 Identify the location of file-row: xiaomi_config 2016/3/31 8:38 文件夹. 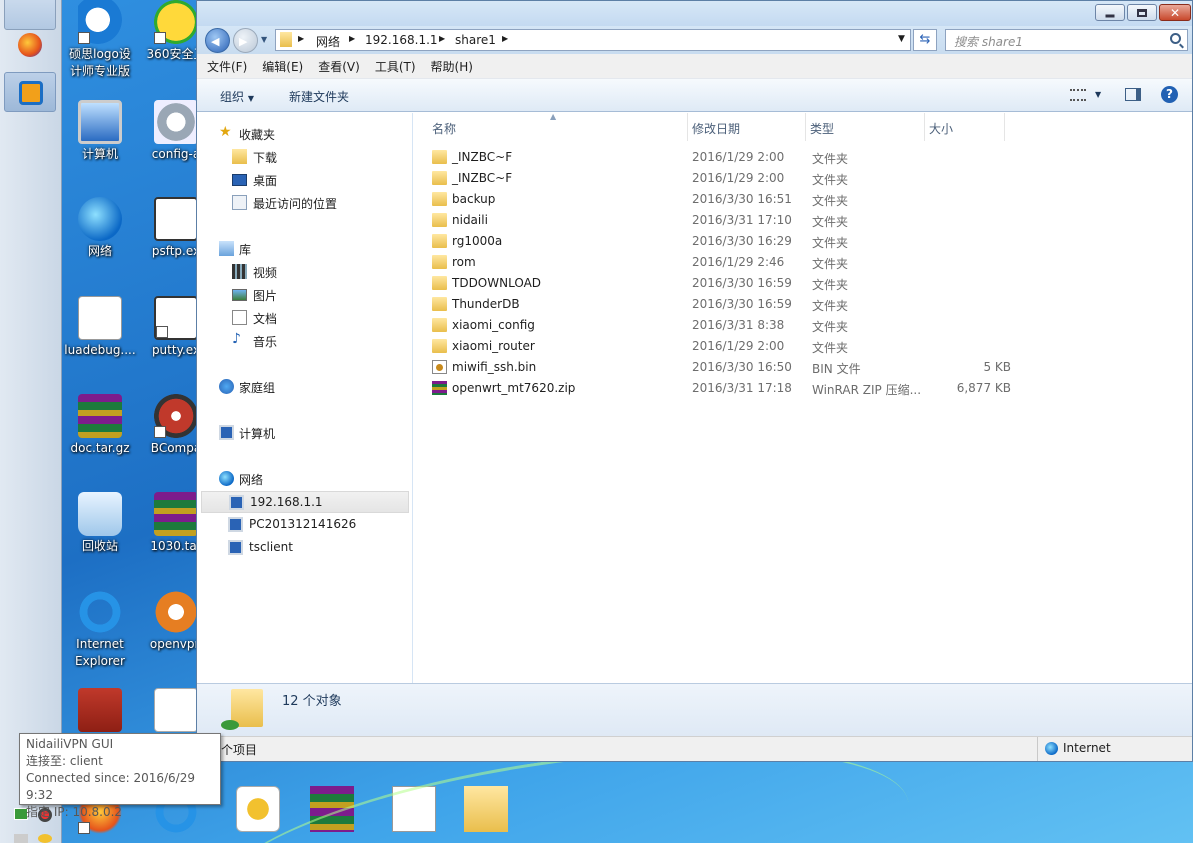
(724, 325).